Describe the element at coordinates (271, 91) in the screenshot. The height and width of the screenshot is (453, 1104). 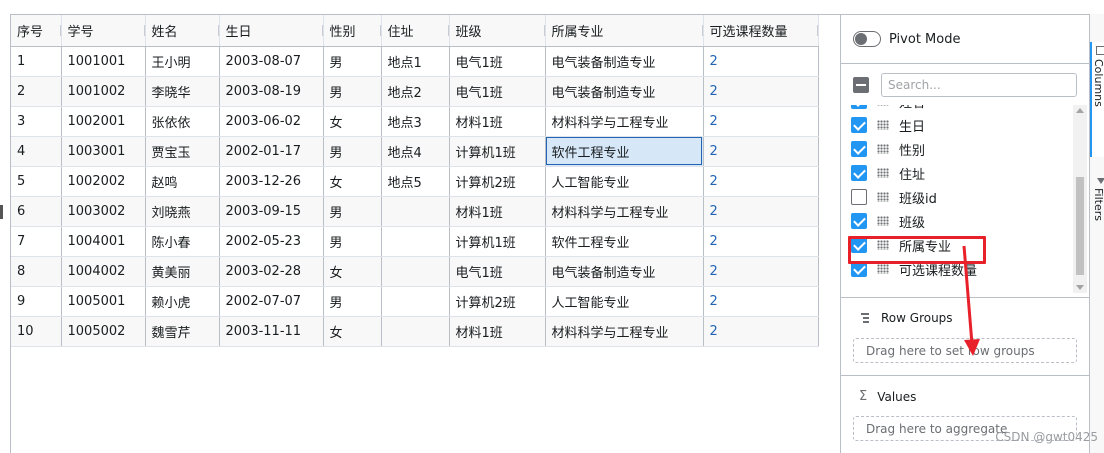
I see `table-cell: 2003-08-19` at that location.